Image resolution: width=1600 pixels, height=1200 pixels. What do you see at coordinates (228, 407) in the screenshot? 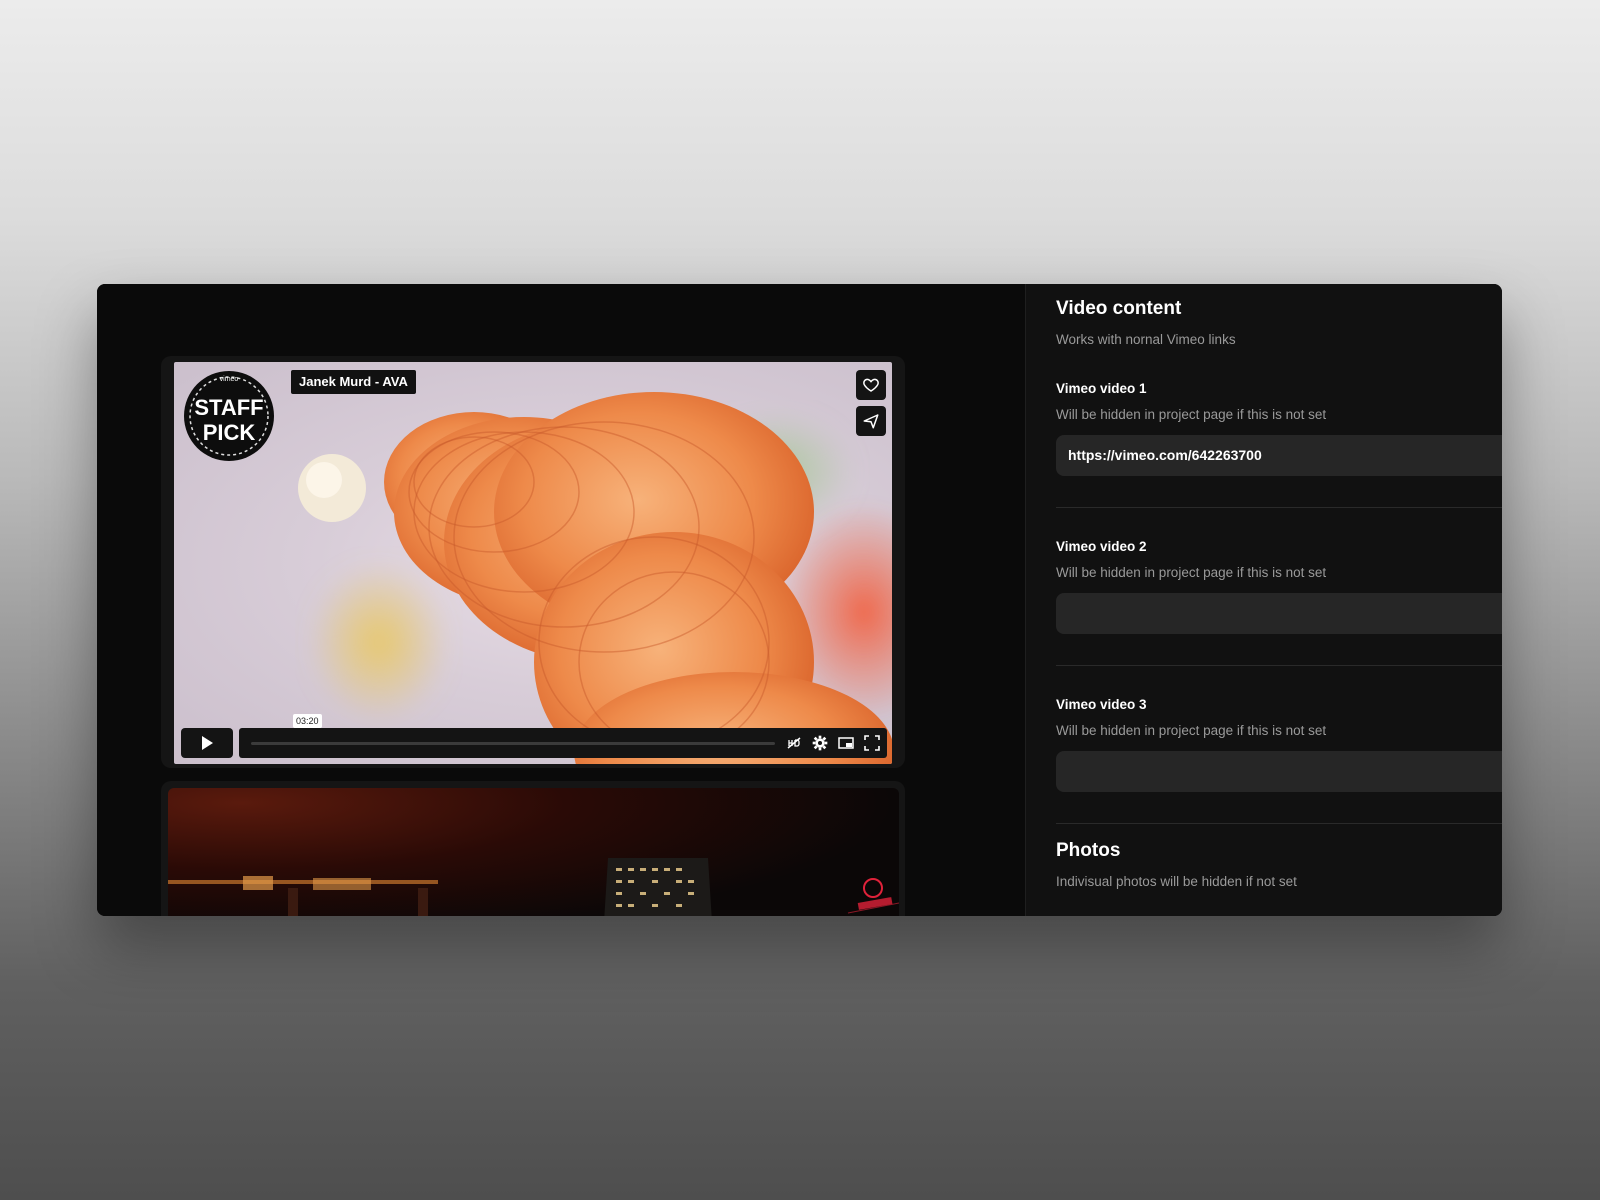
I see `staff-text: STAFF` at bounding box center [228, 407].